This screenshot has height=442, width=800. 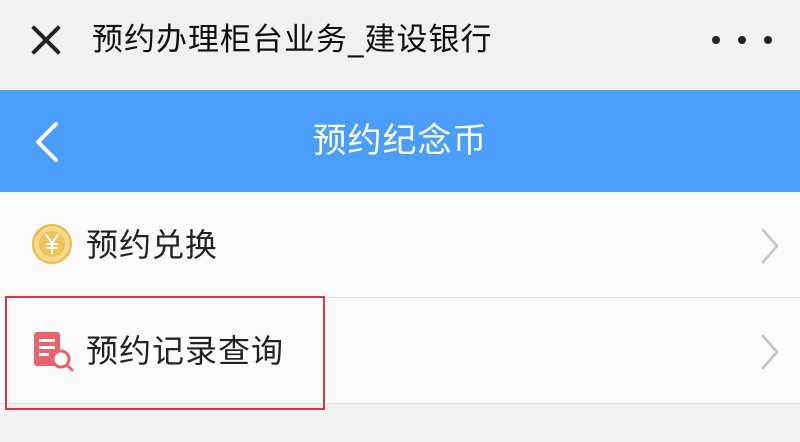 I want to click on highlight-annotation-box, so click(x=165, y=353).